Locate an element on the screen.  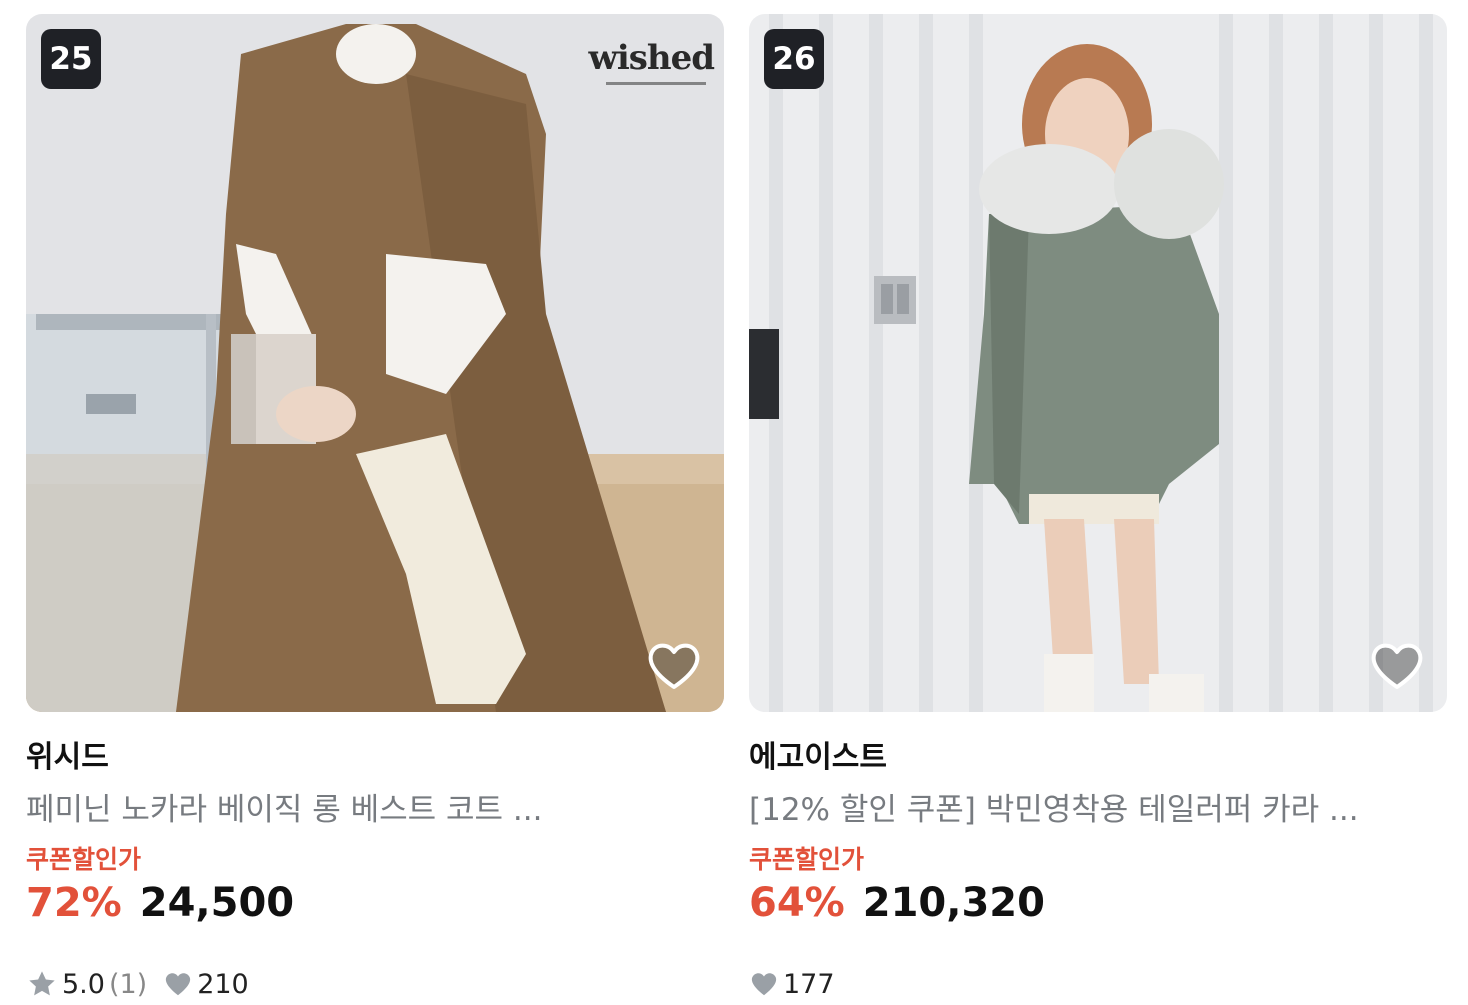
logo-subtext-line is located at coordinates (656, 83).